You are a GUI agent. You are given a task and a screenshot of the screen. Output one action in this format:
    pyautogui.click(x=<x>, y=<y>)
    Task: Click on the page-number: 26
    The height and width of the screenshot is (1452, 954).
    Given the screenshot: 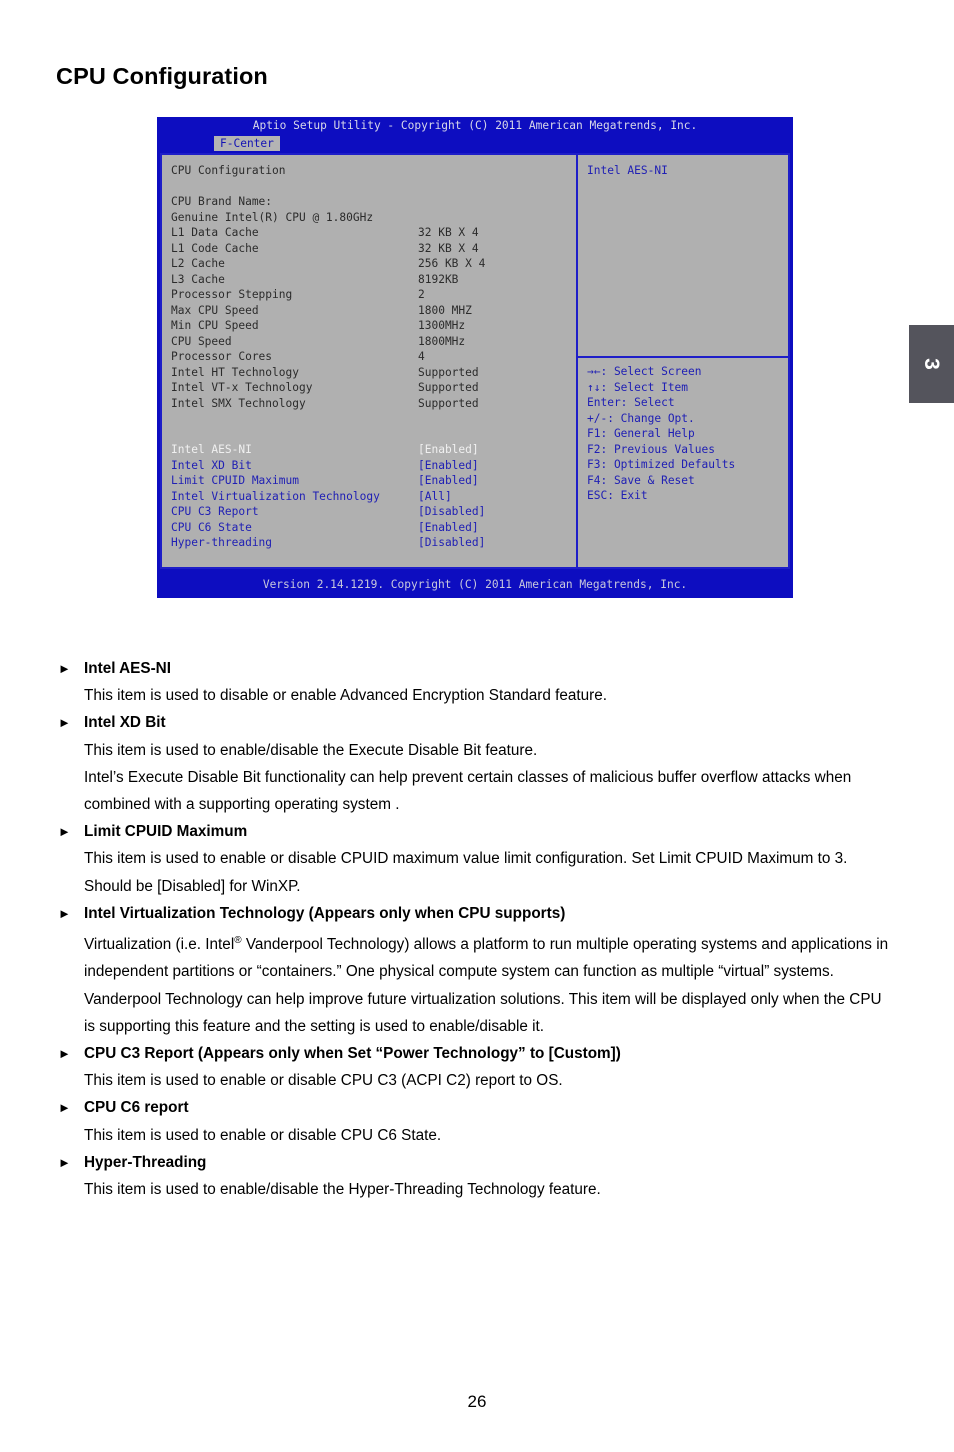 What is the action you would take?
    pyautogui.click(x=477, y=1401)
    